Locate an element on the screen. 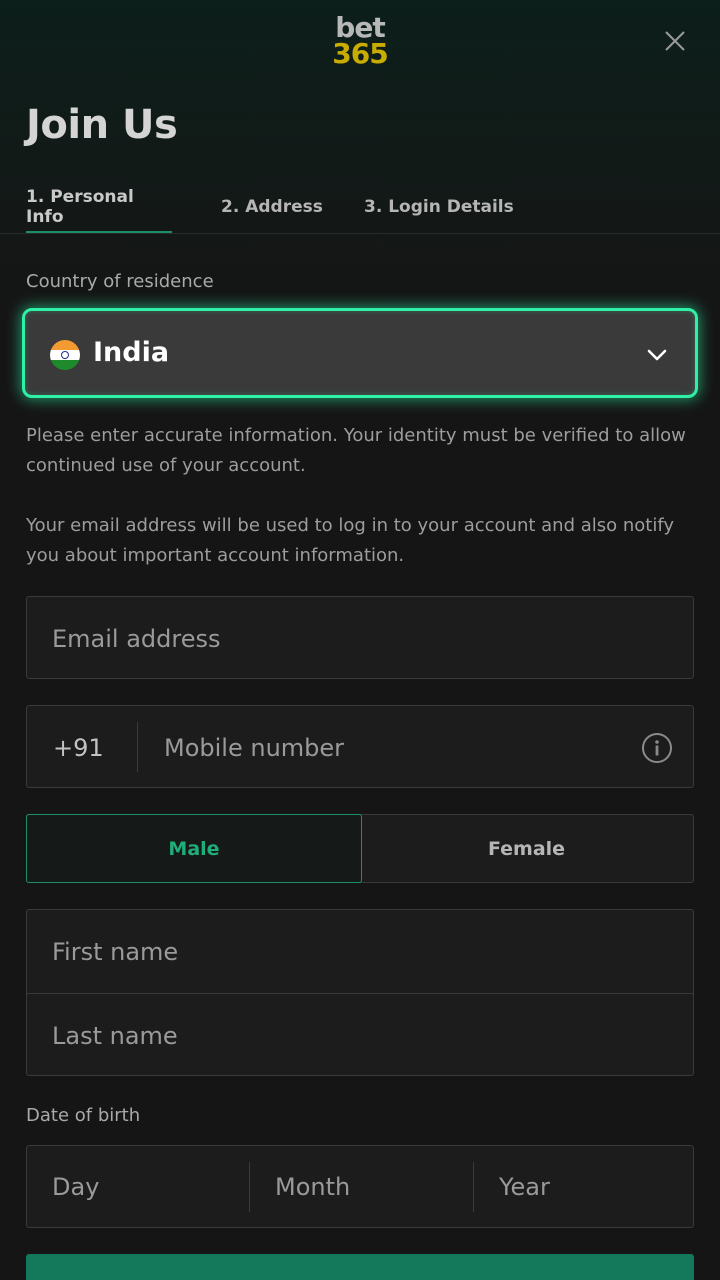  dob-year-select: Year is located at coordinates (584, 1186).